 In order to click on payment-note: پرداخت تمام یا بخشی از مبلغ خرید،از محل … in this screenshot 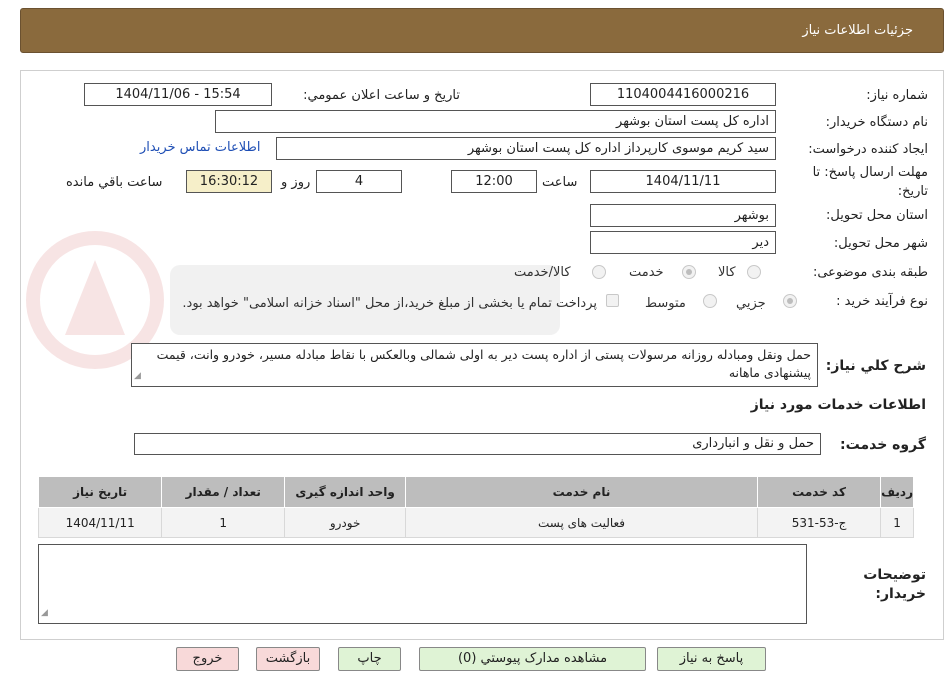, I will do `click(389, 303)`.